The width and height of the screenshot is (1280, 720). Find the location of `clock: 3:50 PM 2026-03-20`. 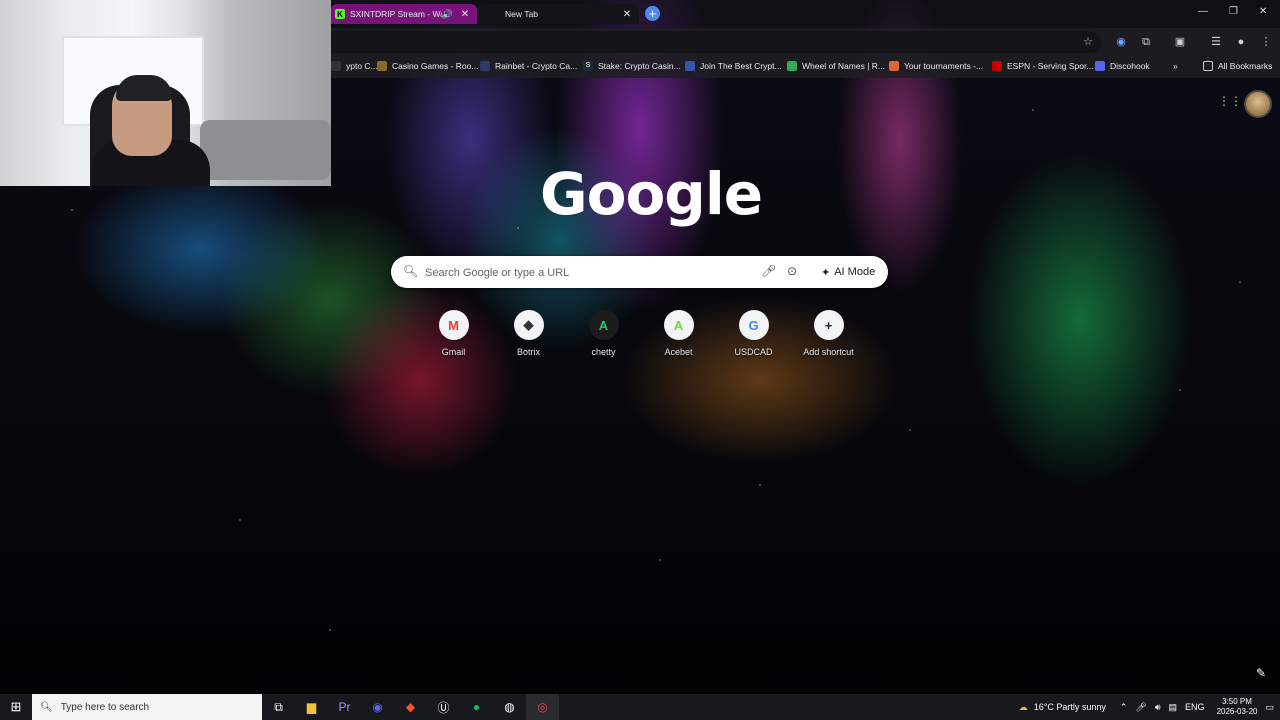

clock: 3:50 PM 2026-03-20 is located at coordinates (1237, 707).